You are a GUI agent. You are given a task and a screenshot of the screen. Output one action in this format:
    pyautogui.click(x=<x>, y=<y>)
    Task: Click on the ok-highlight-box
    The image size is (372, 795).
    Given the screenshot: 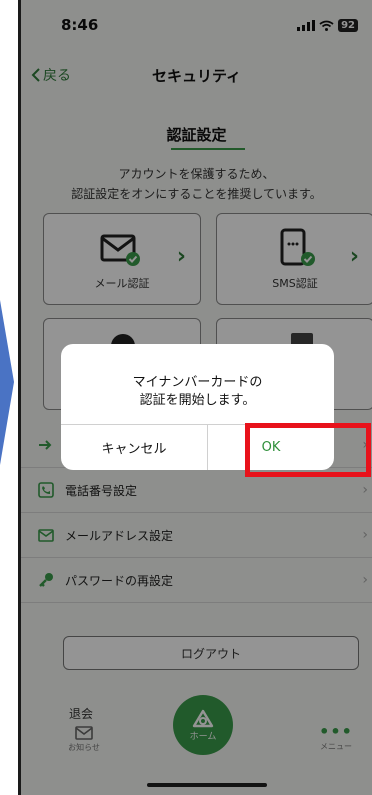 What is the action you would take?
    pyautogui.click(x=308, y=450)
    